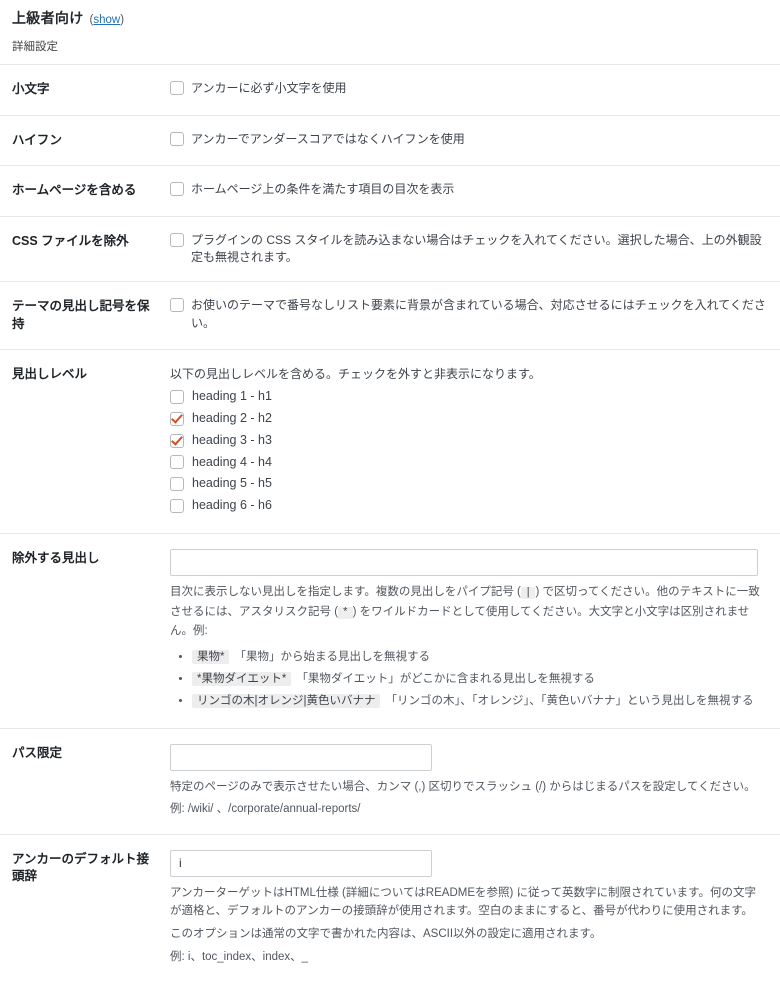 This screenshot has height=981, width=780. I want to click on heading-level-item-h1: heading 1 - h1, so click(469, 396).